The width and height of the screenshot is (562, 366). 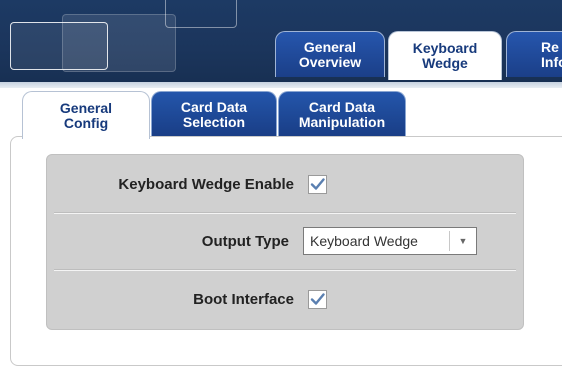 I want to click on tab-card-data-manipulation: Card Data Manipulation, so click(x=342, y=114).